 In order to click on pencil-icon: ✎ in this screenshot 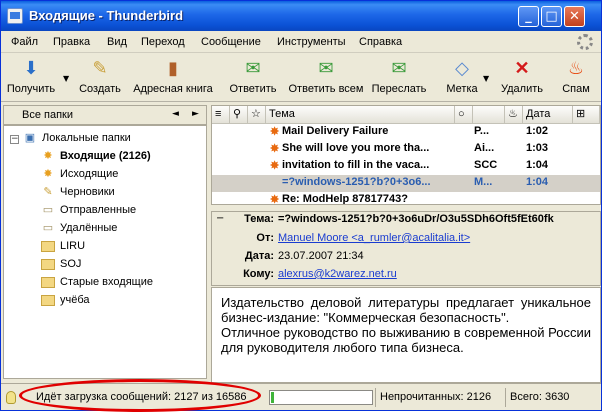, I will do `click(100, 68)`.